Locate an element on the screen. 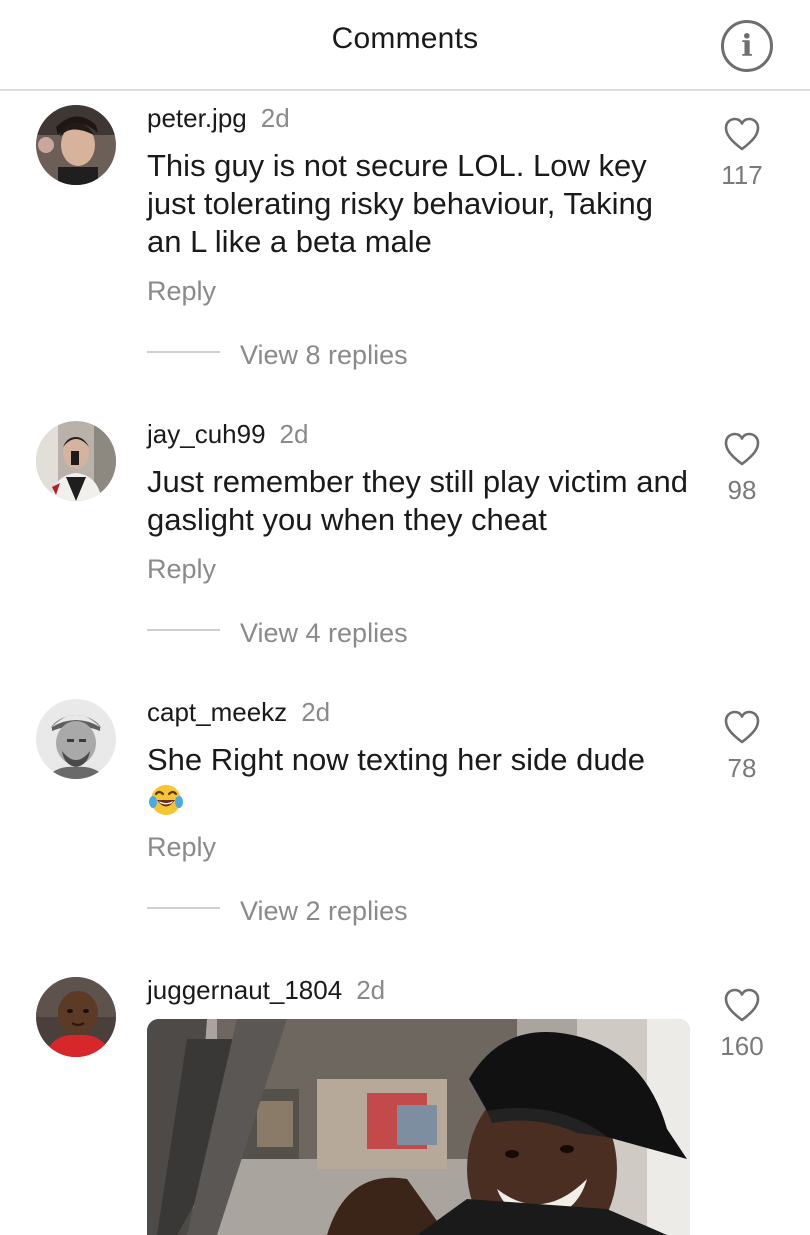  laughing-emoji-icon is located at coordinates (166, 800).